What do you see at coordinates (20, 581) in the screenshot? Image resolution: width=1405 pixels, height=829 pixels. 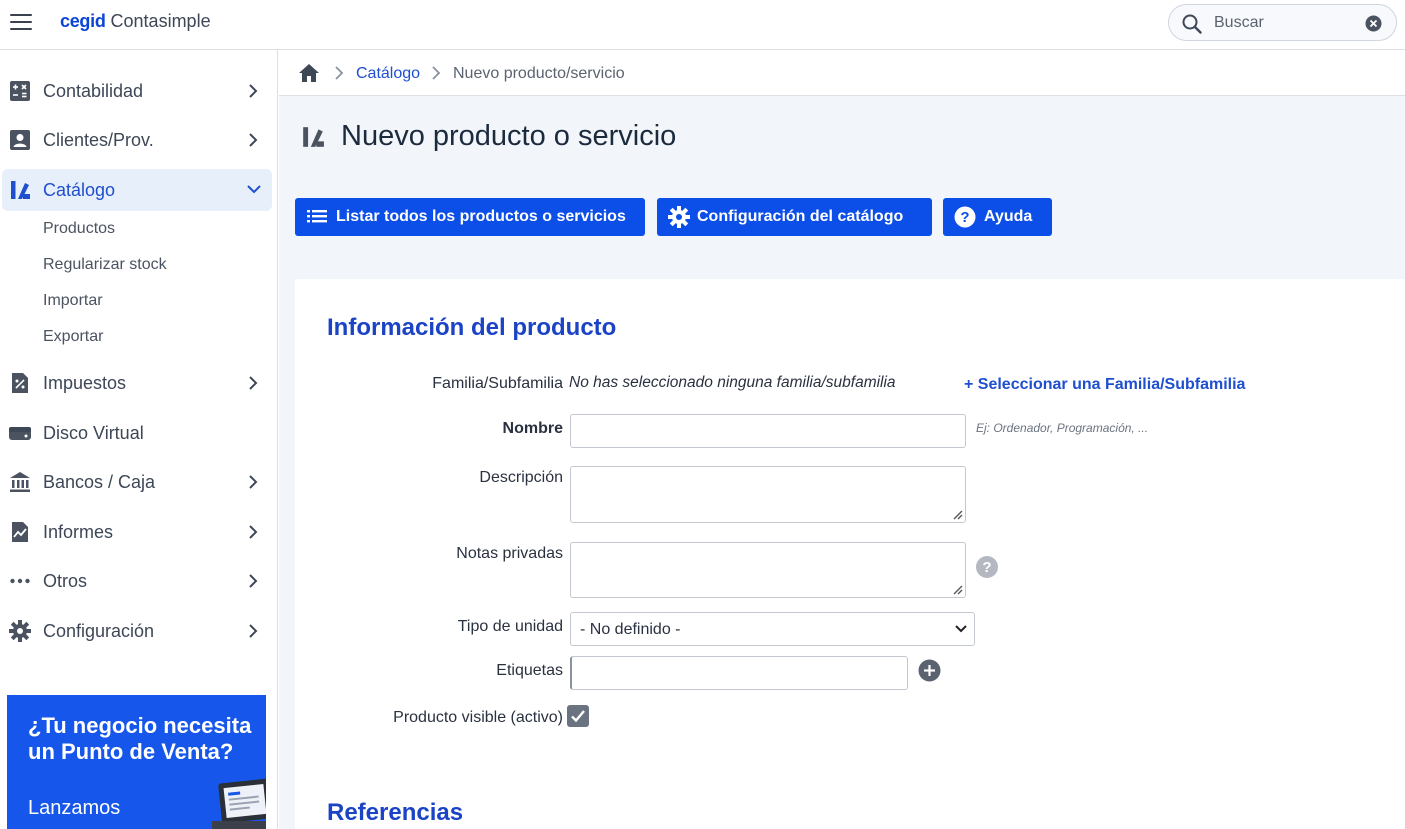 I see `more-dots-icon` at bounding box center [20, 581].